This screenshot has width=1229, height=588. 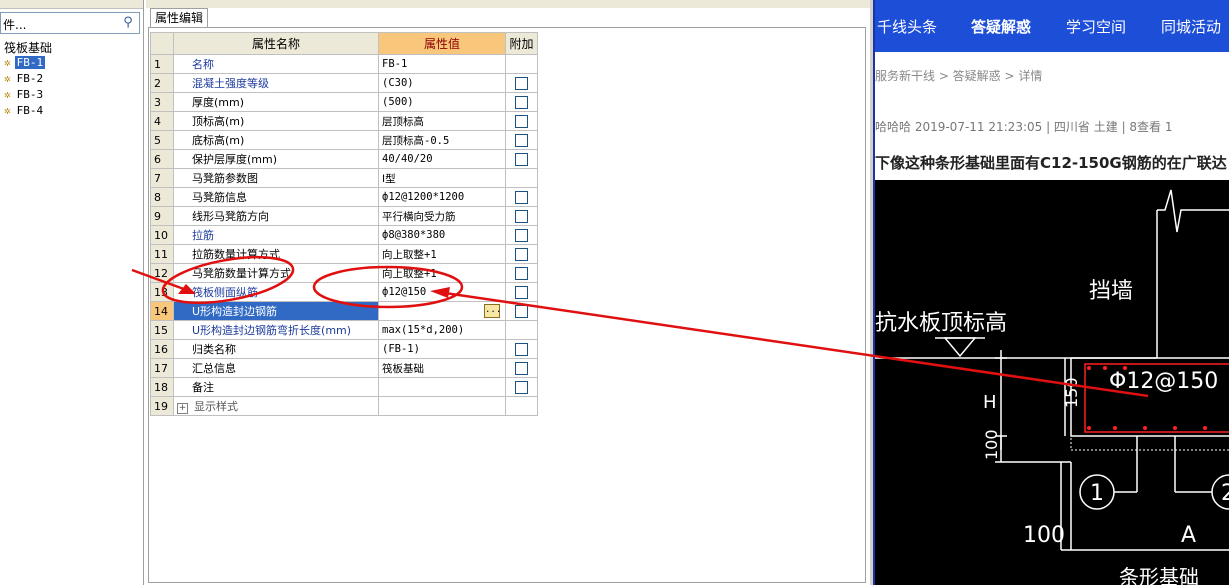 I want to click on search-icon: ⚲, so click(x=128, y=23).